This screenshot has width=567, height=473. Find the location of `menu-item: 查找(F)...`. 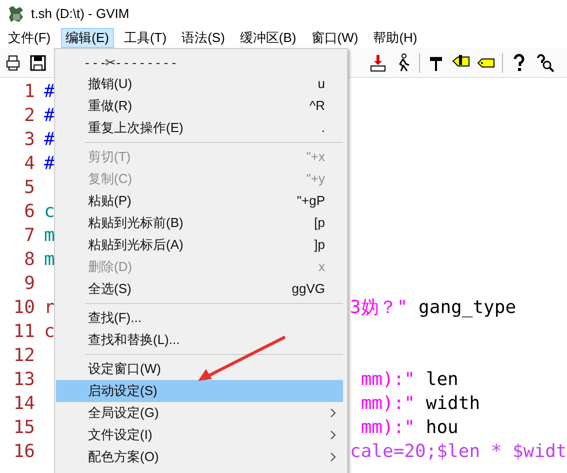

menu-item: 查找(F)... is located at coordinates (199, 318).